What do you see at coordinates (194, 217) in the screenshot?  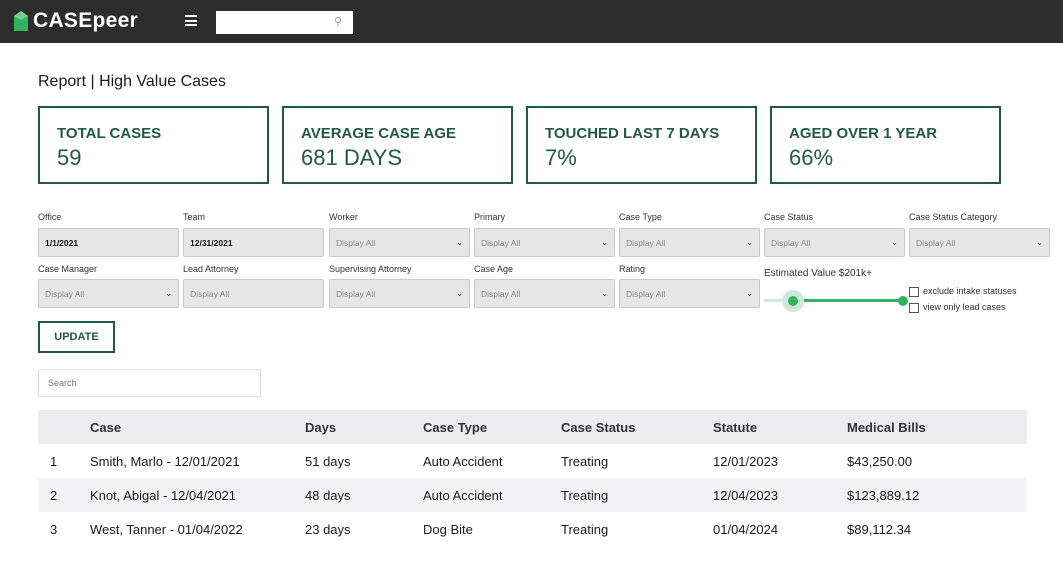 I see `team-label: Team` at bounding box center [194, 217].